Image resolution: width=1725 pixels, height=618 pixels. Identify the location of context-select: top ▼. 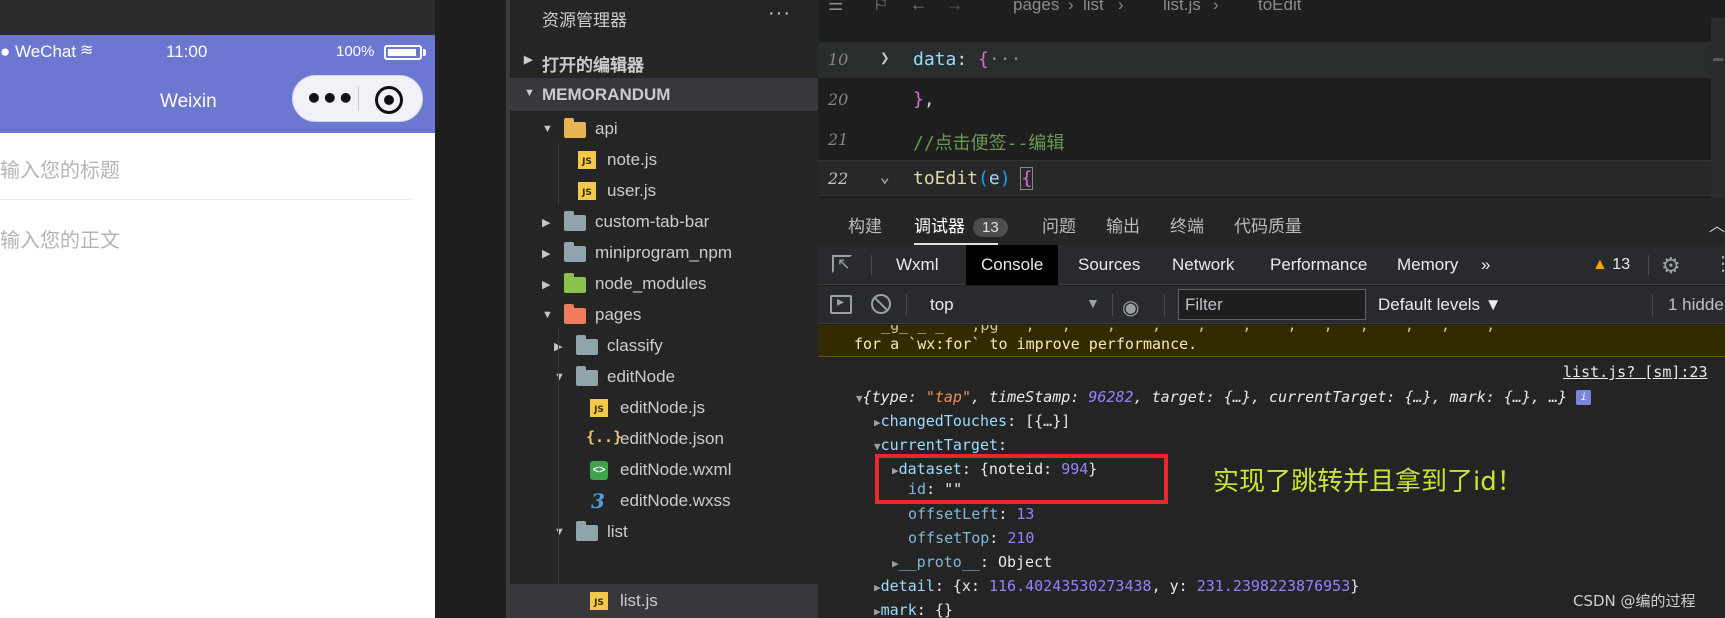
(1014, 305).